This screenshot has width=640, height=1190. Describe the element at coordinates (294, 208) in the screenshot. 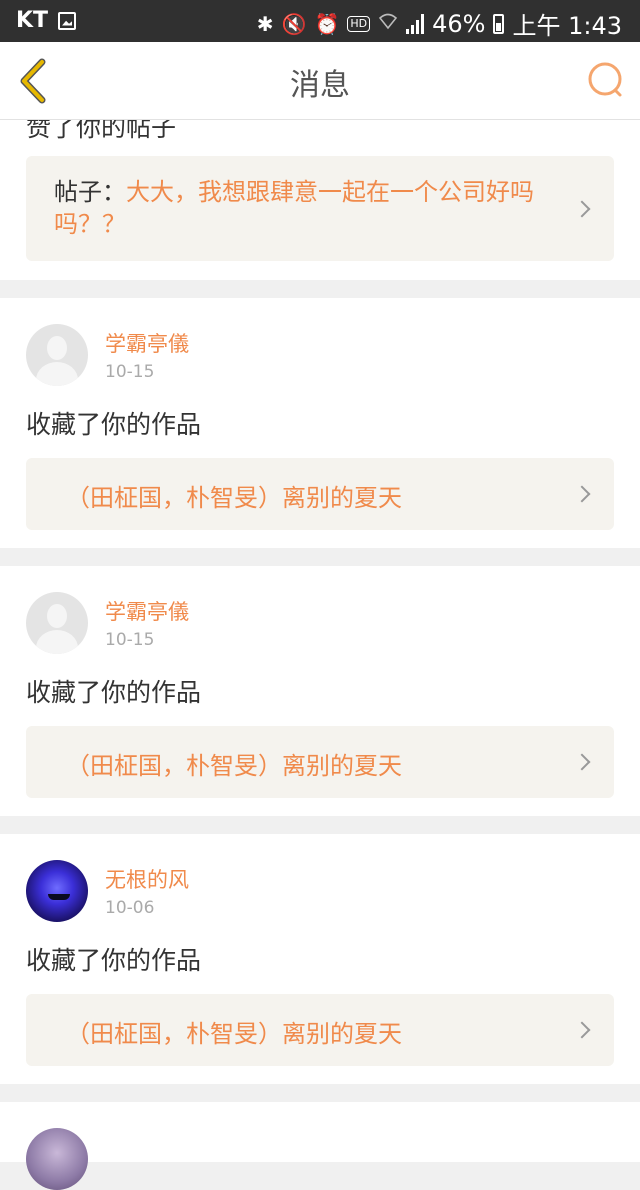

I see `post-title-text: 大大，我想跟肆意一起在一个公司好吗吗？？` at that location.